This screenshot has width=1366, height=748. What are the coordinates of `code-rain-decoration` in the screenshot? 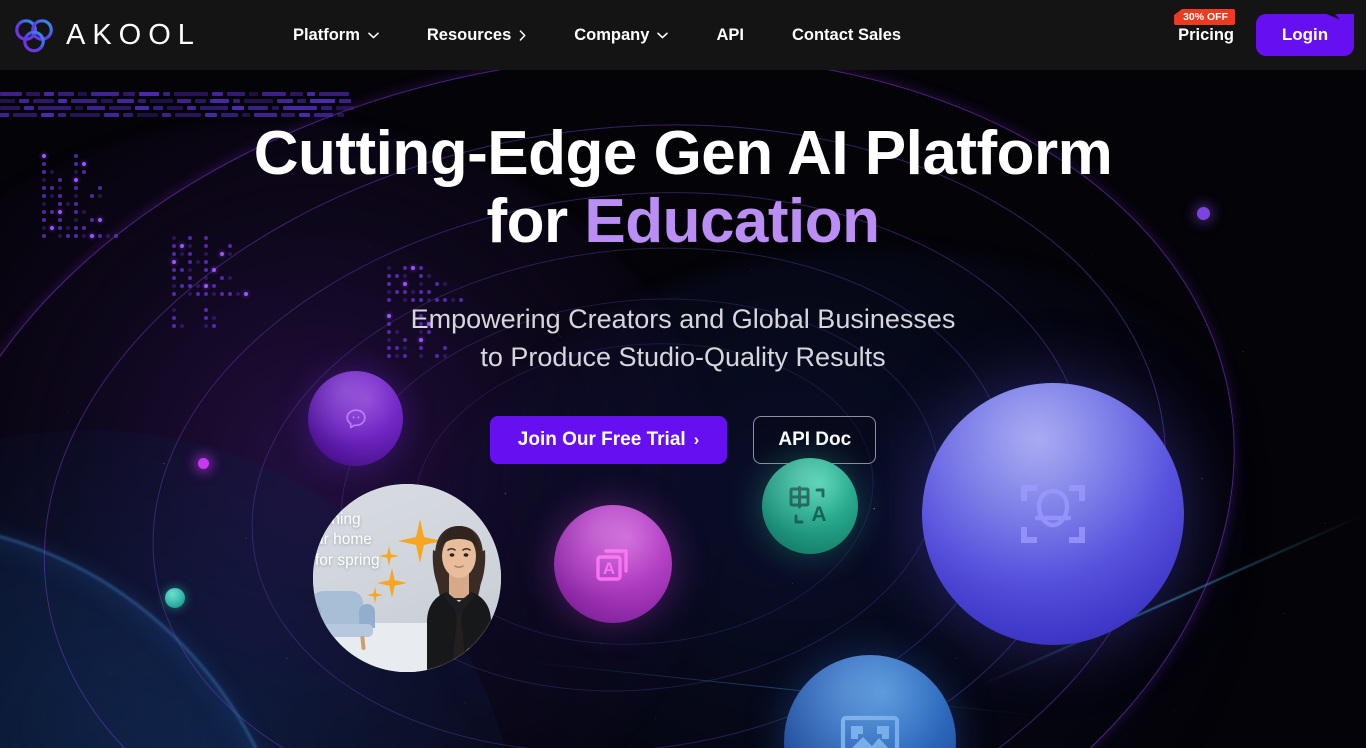 It's located at (177, 106).